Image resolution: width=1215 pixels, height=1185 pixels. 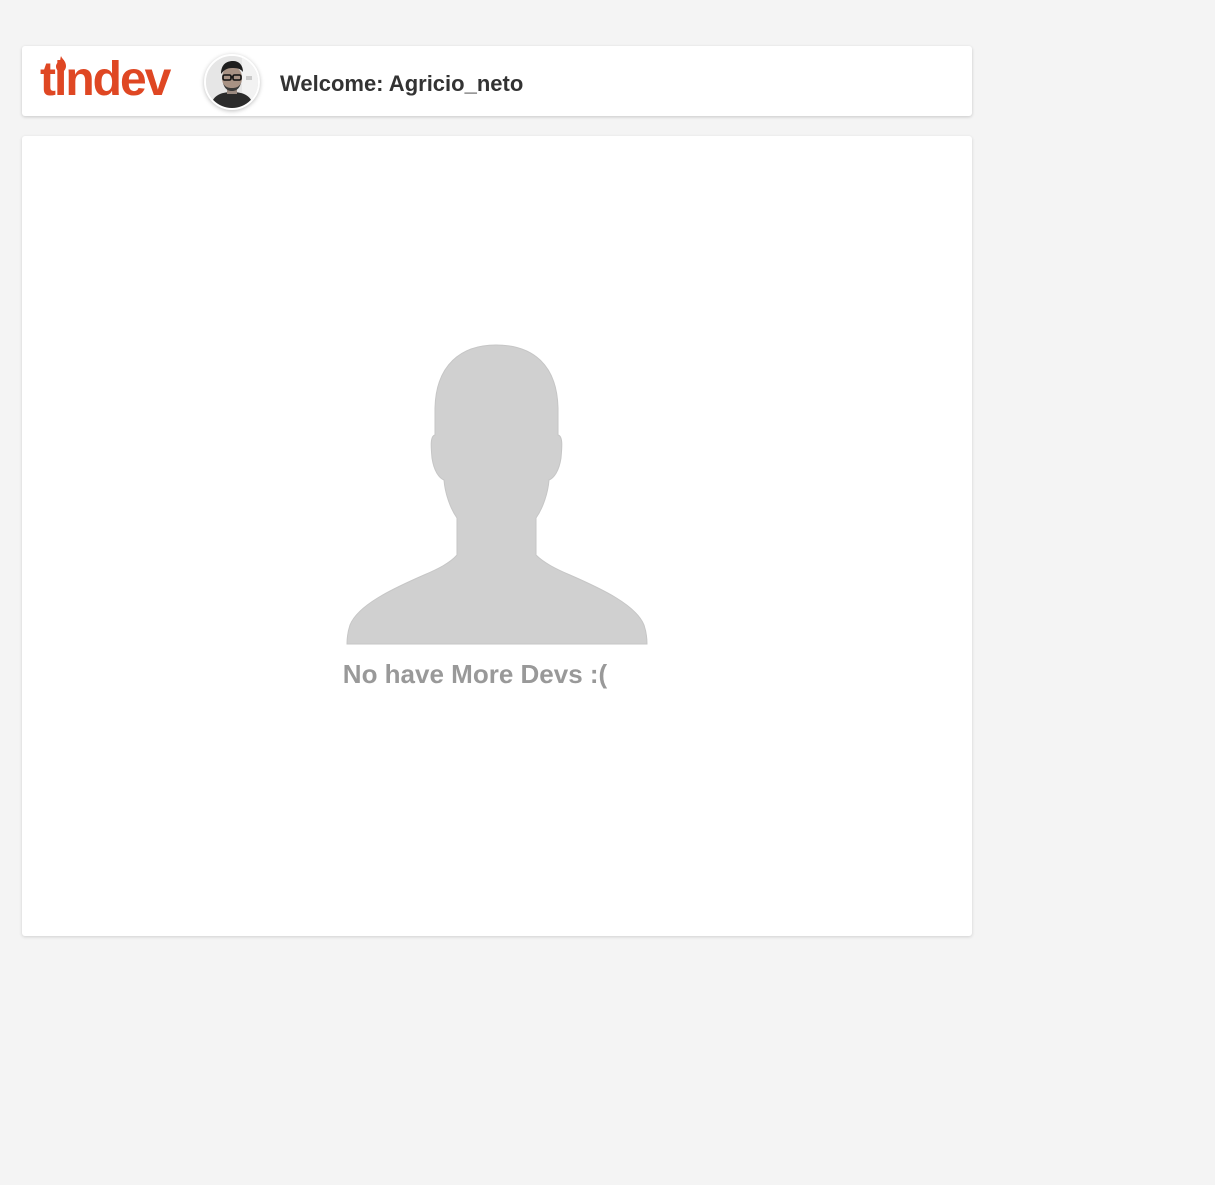 I want to click on person-silhouette-icon, so click(x=497, y=494).